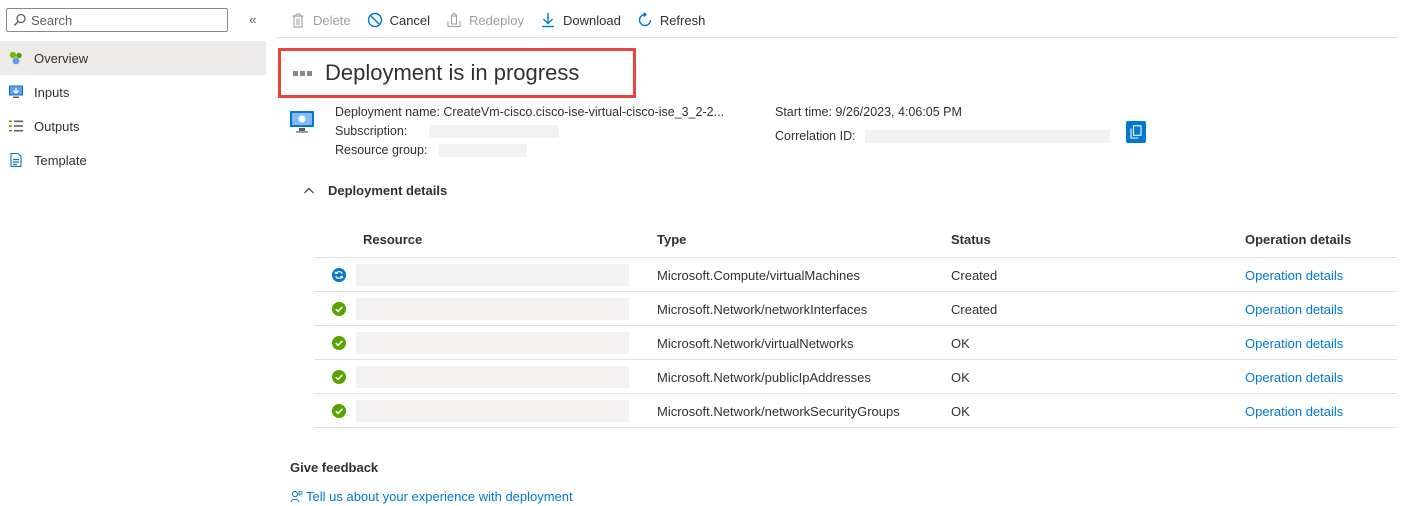 The width and height of the screenshot is (1401, 506). Describe the element at coordinates (410, 20) in the screenshot. I see `cancel-label: Cancel` at that location.